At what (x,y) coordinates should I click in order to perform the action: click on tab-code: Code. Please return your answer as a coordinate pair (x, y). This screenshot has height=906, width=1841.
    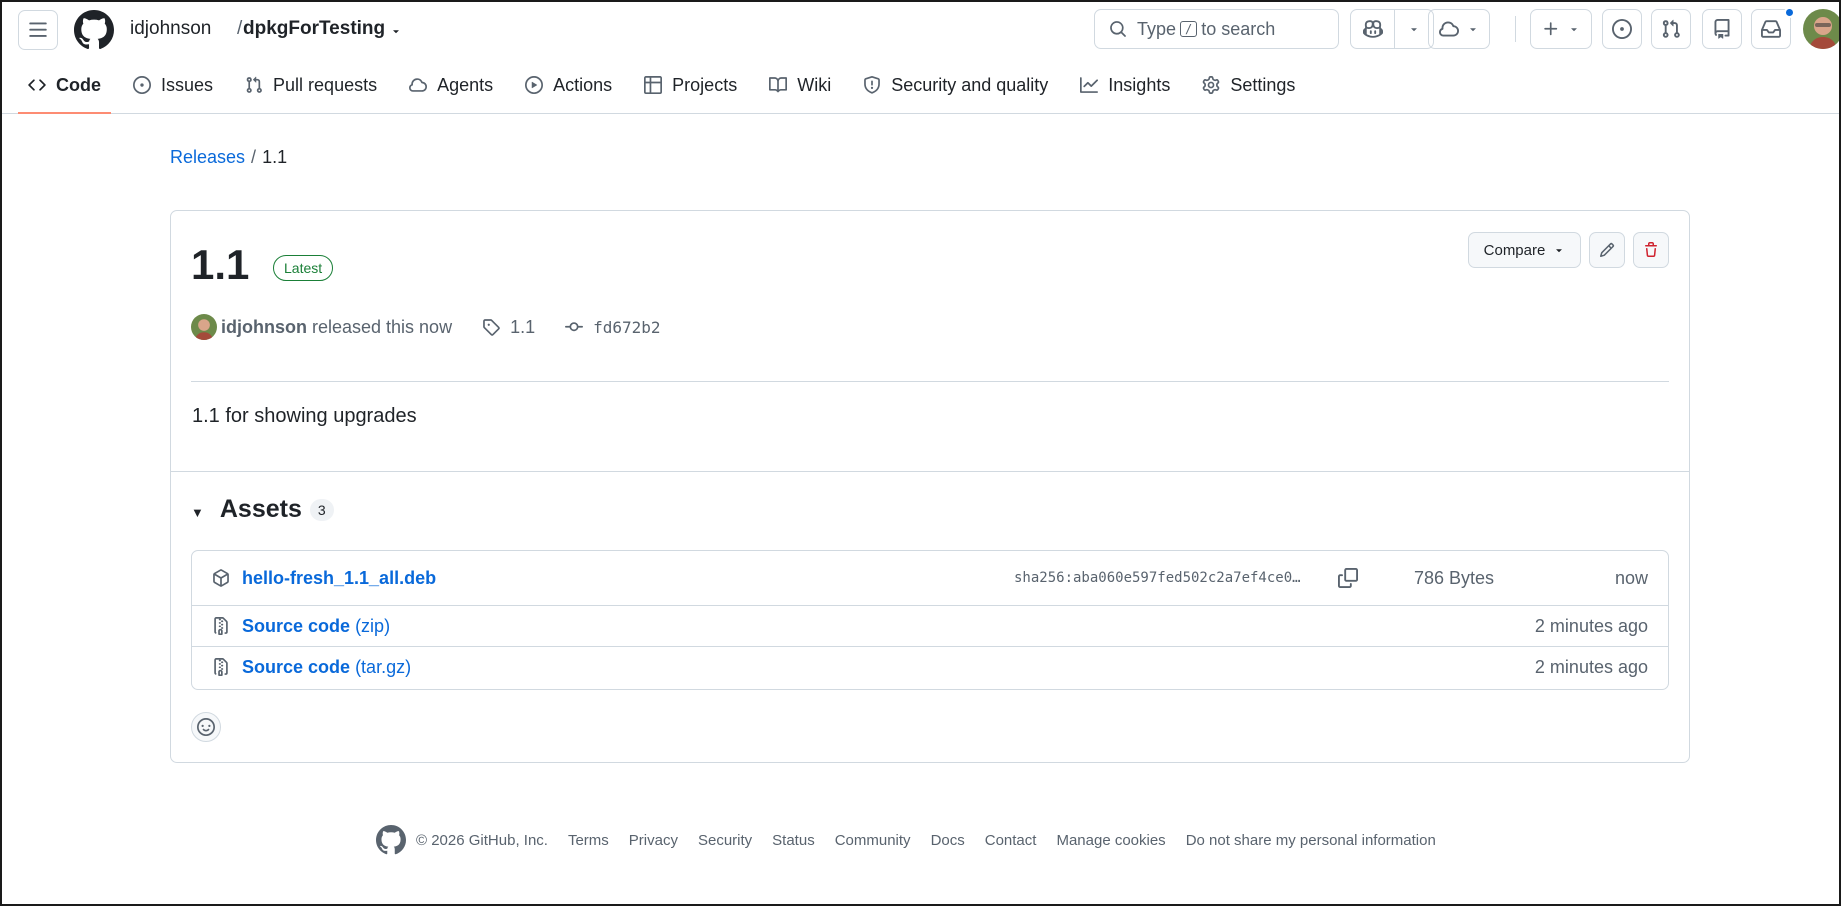
    Looking at the image, I should click on (64, 89).